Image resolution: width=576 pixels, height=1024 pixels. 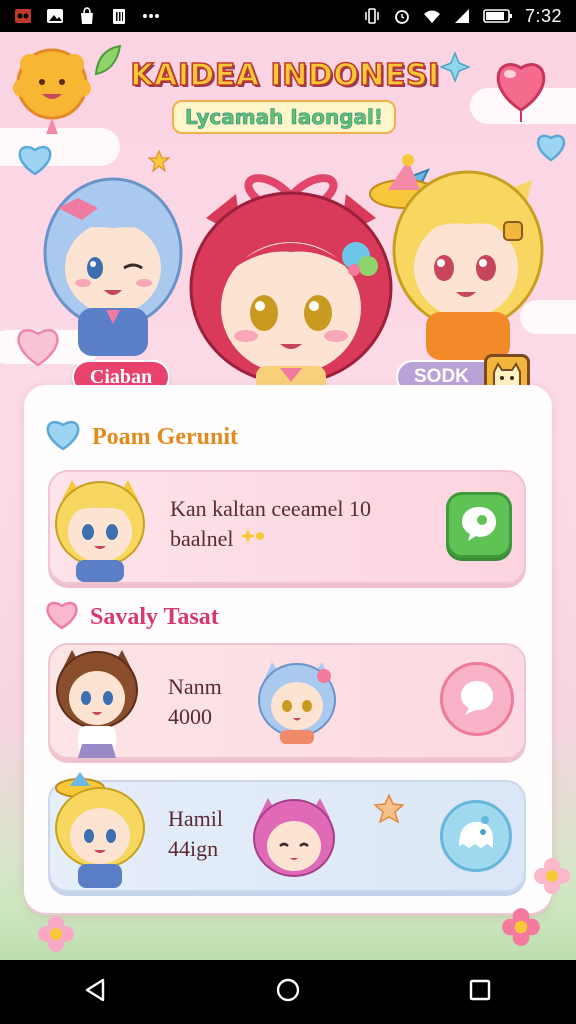 I want to click on back-icon, so click(x=96, y=992).